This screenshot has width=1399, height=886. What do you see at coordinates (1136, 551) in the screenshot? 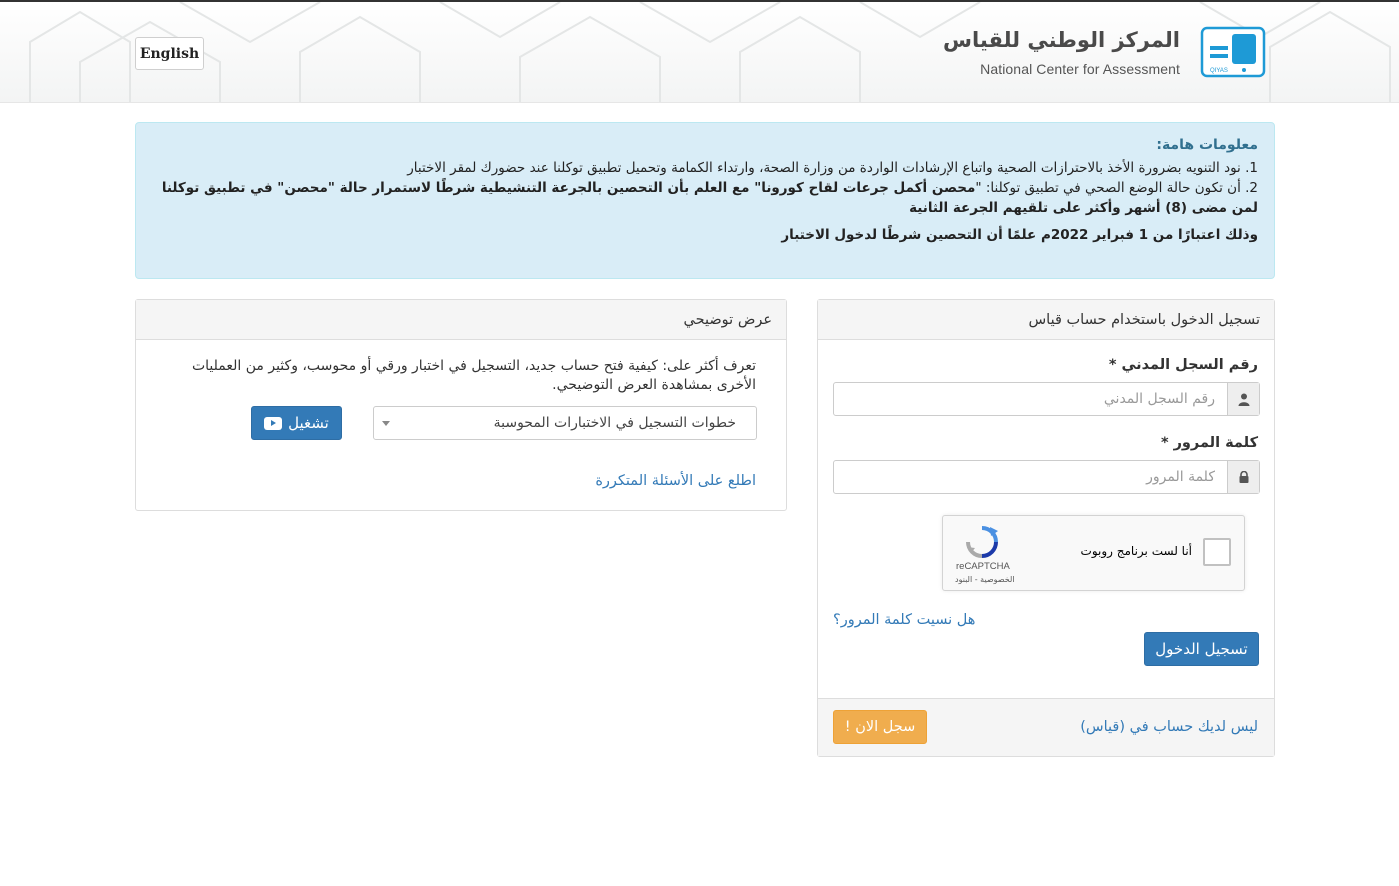
I see `recaptcha-label: أنا لست برنامج روبوت` at bounding box center [1136, 551].